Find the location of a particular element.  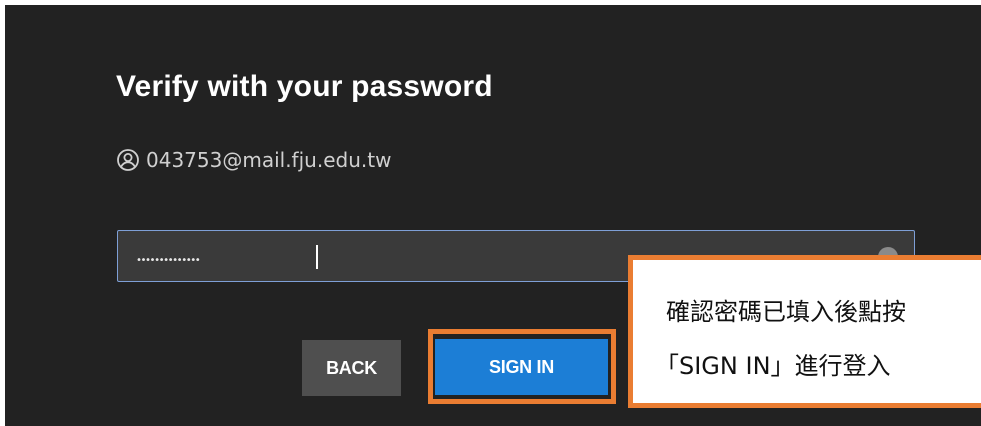

text-caret is located at coordinates (317, 257).